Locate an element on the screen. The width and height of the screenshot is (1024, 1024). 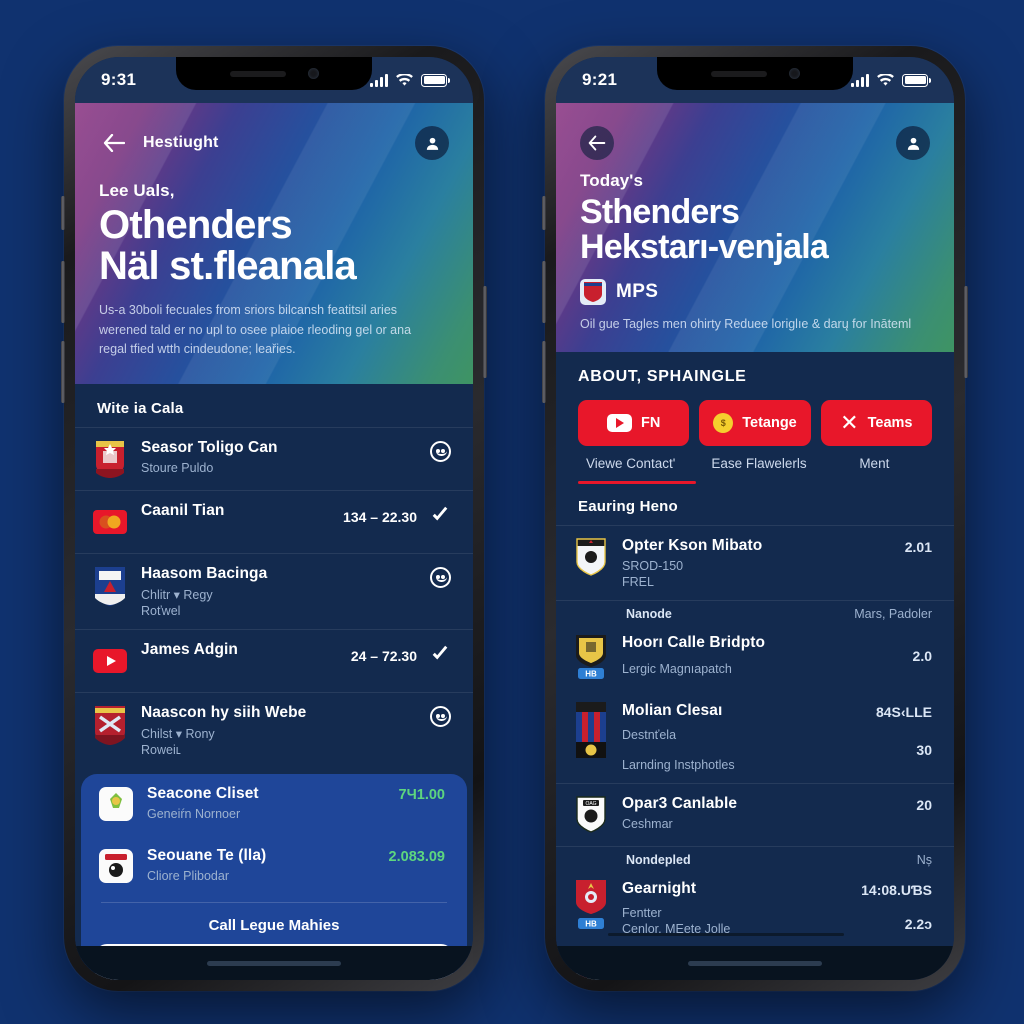
front-camera is located at coordinates (313, 73).